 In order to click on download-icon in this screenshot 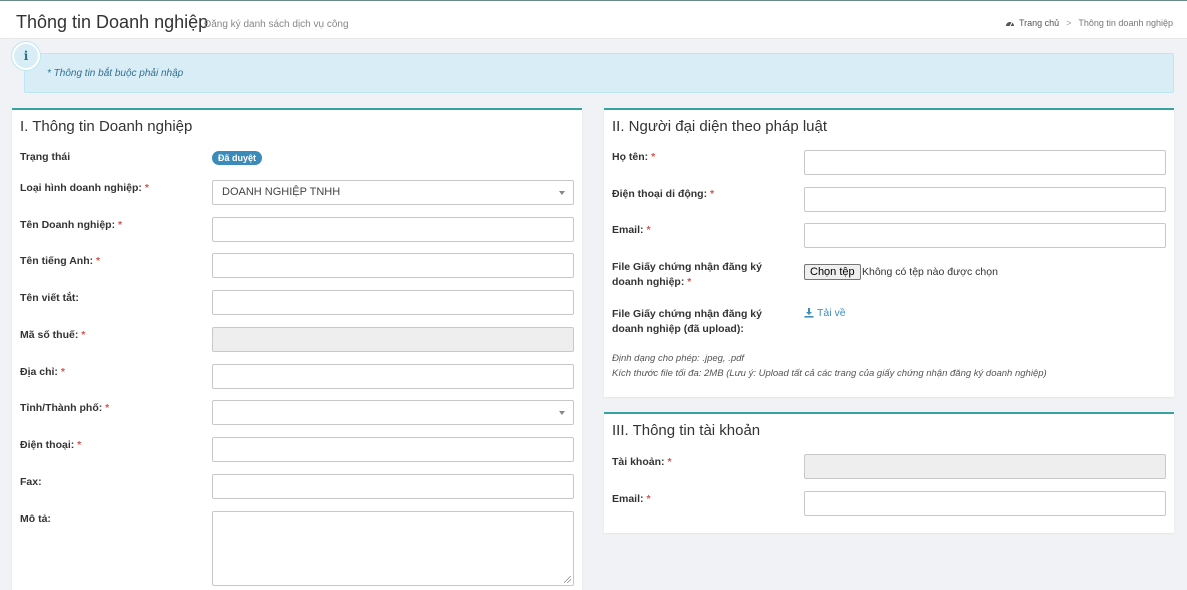, I will do `click(809, 313)`.